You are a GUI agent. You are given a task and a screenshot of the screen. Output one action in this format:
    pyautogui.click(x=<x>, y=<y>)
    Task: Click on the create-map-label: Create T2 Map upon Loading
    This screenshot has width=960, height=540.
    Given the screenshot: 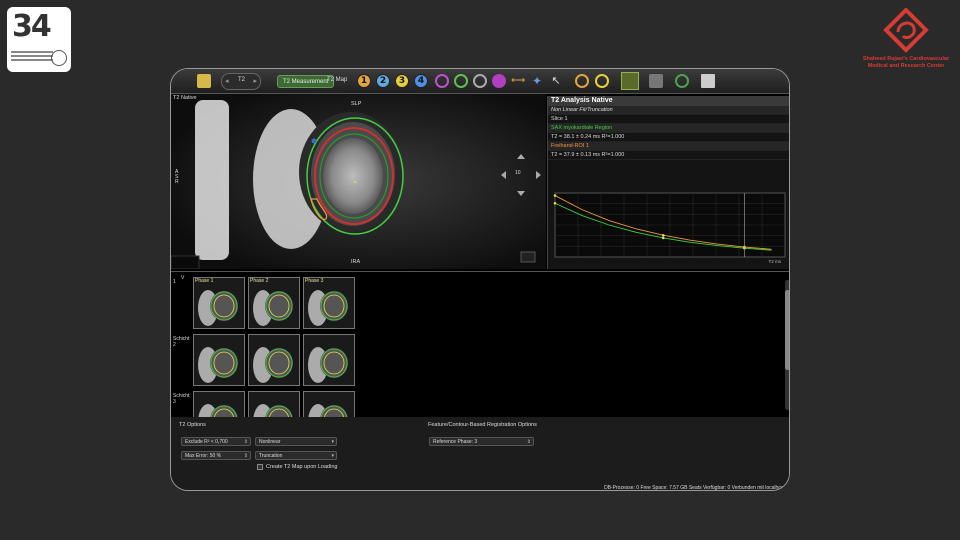 What is the action you would take?
    pyautogui.click(x=302, y=467)
    